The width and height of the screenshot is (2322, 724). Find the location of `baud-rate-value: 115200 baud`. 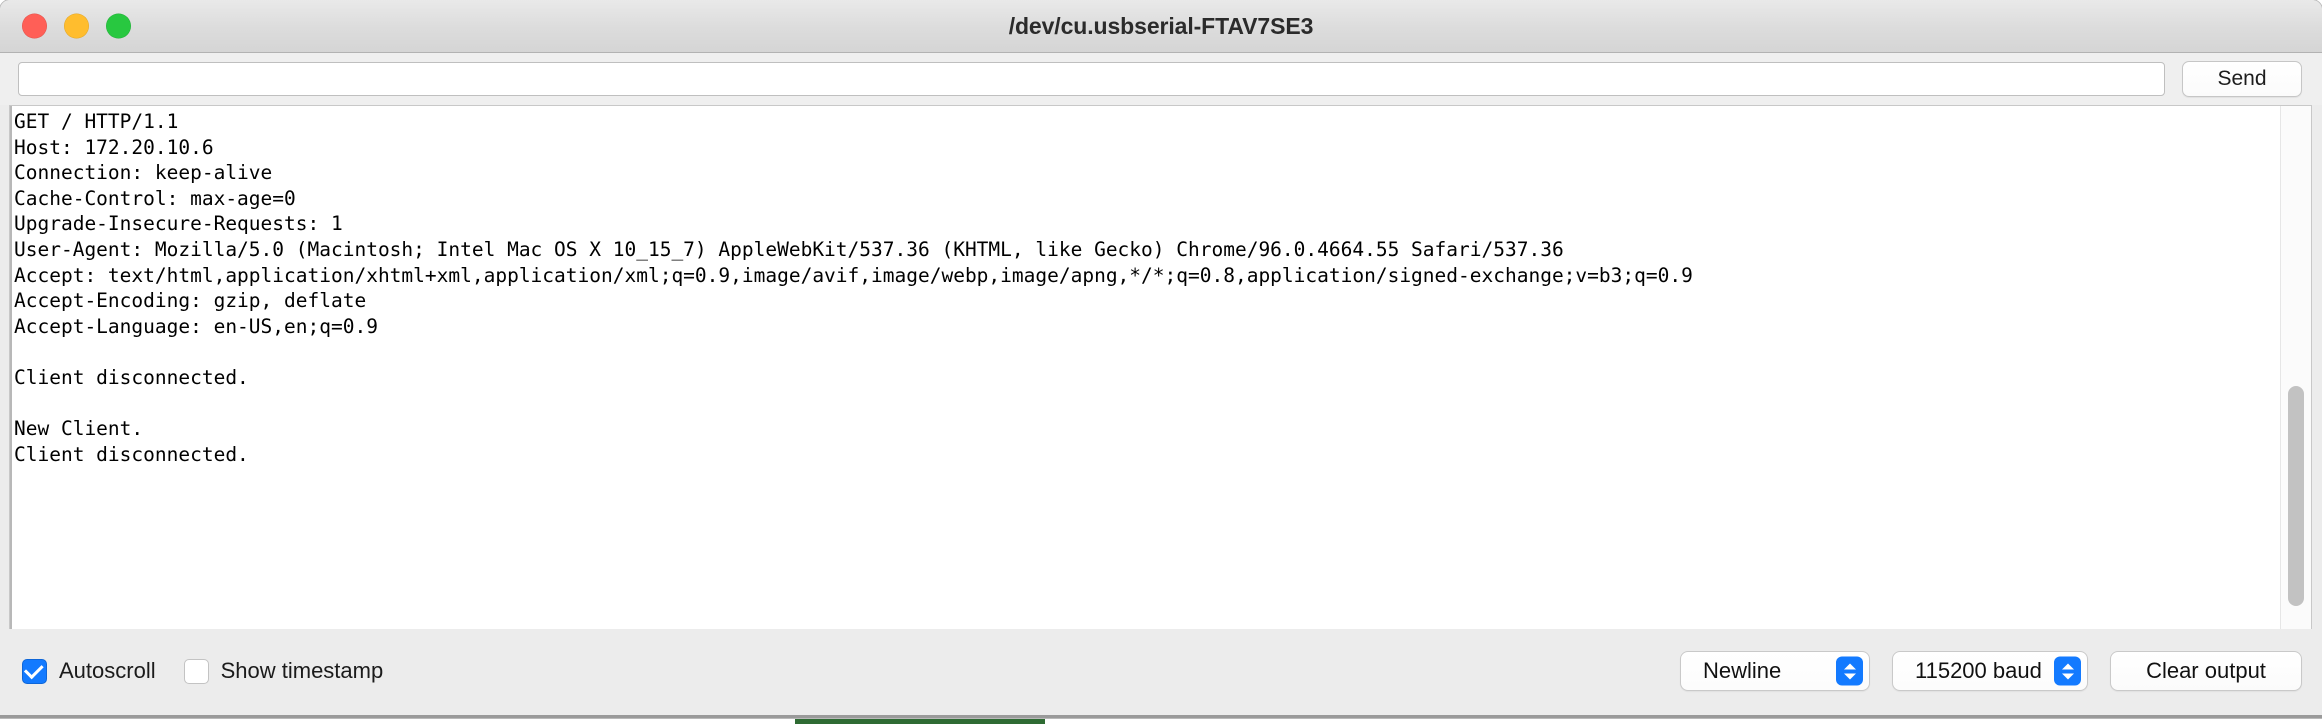

baud-rate-value: 115200 baud is located at coordinates (1978, 670).